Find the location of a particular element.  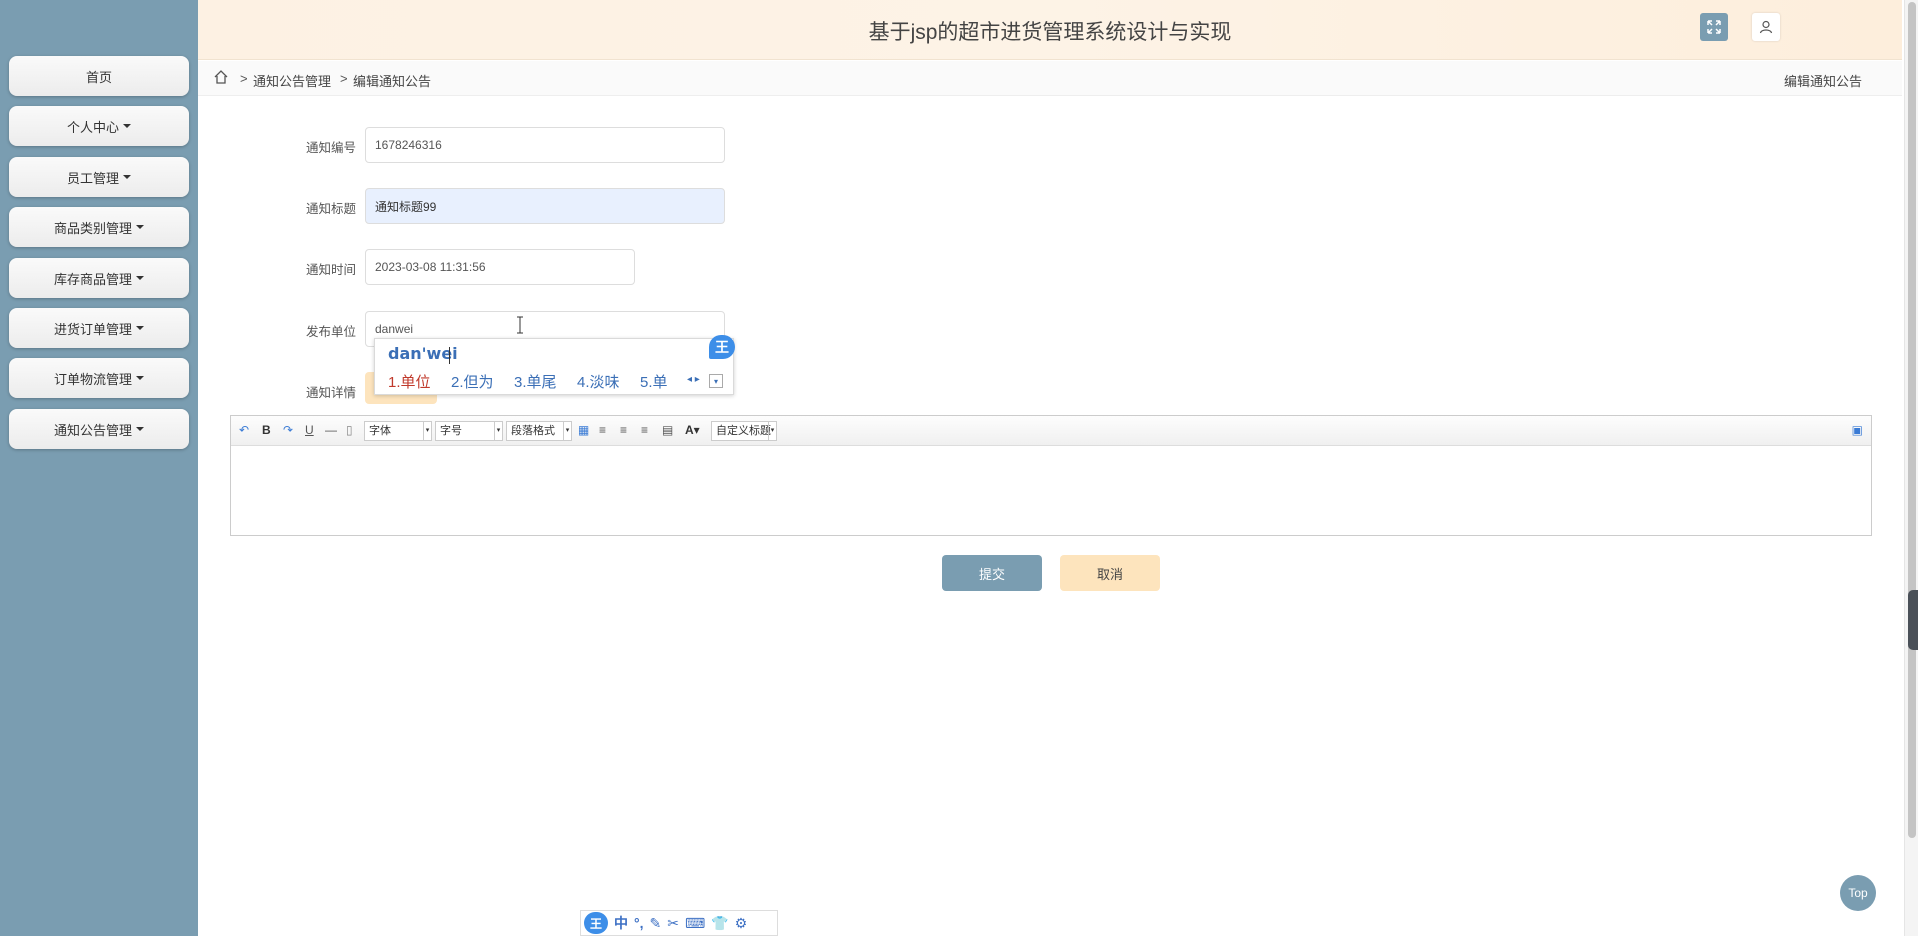

ime-candidate: 5.单 is located at coordinates (654, 381).